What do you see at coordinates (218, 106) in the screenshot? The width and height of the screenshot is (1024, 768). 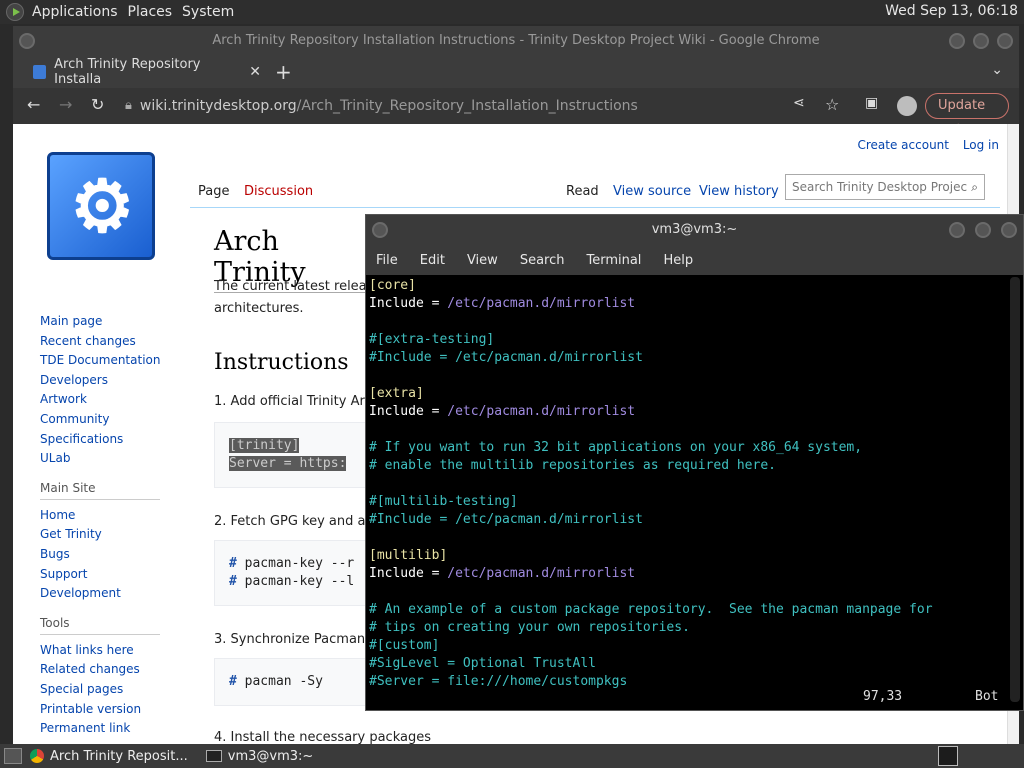 I see `url-host: wiki.trinitydesktop.org` at bounding box center [218, 106].